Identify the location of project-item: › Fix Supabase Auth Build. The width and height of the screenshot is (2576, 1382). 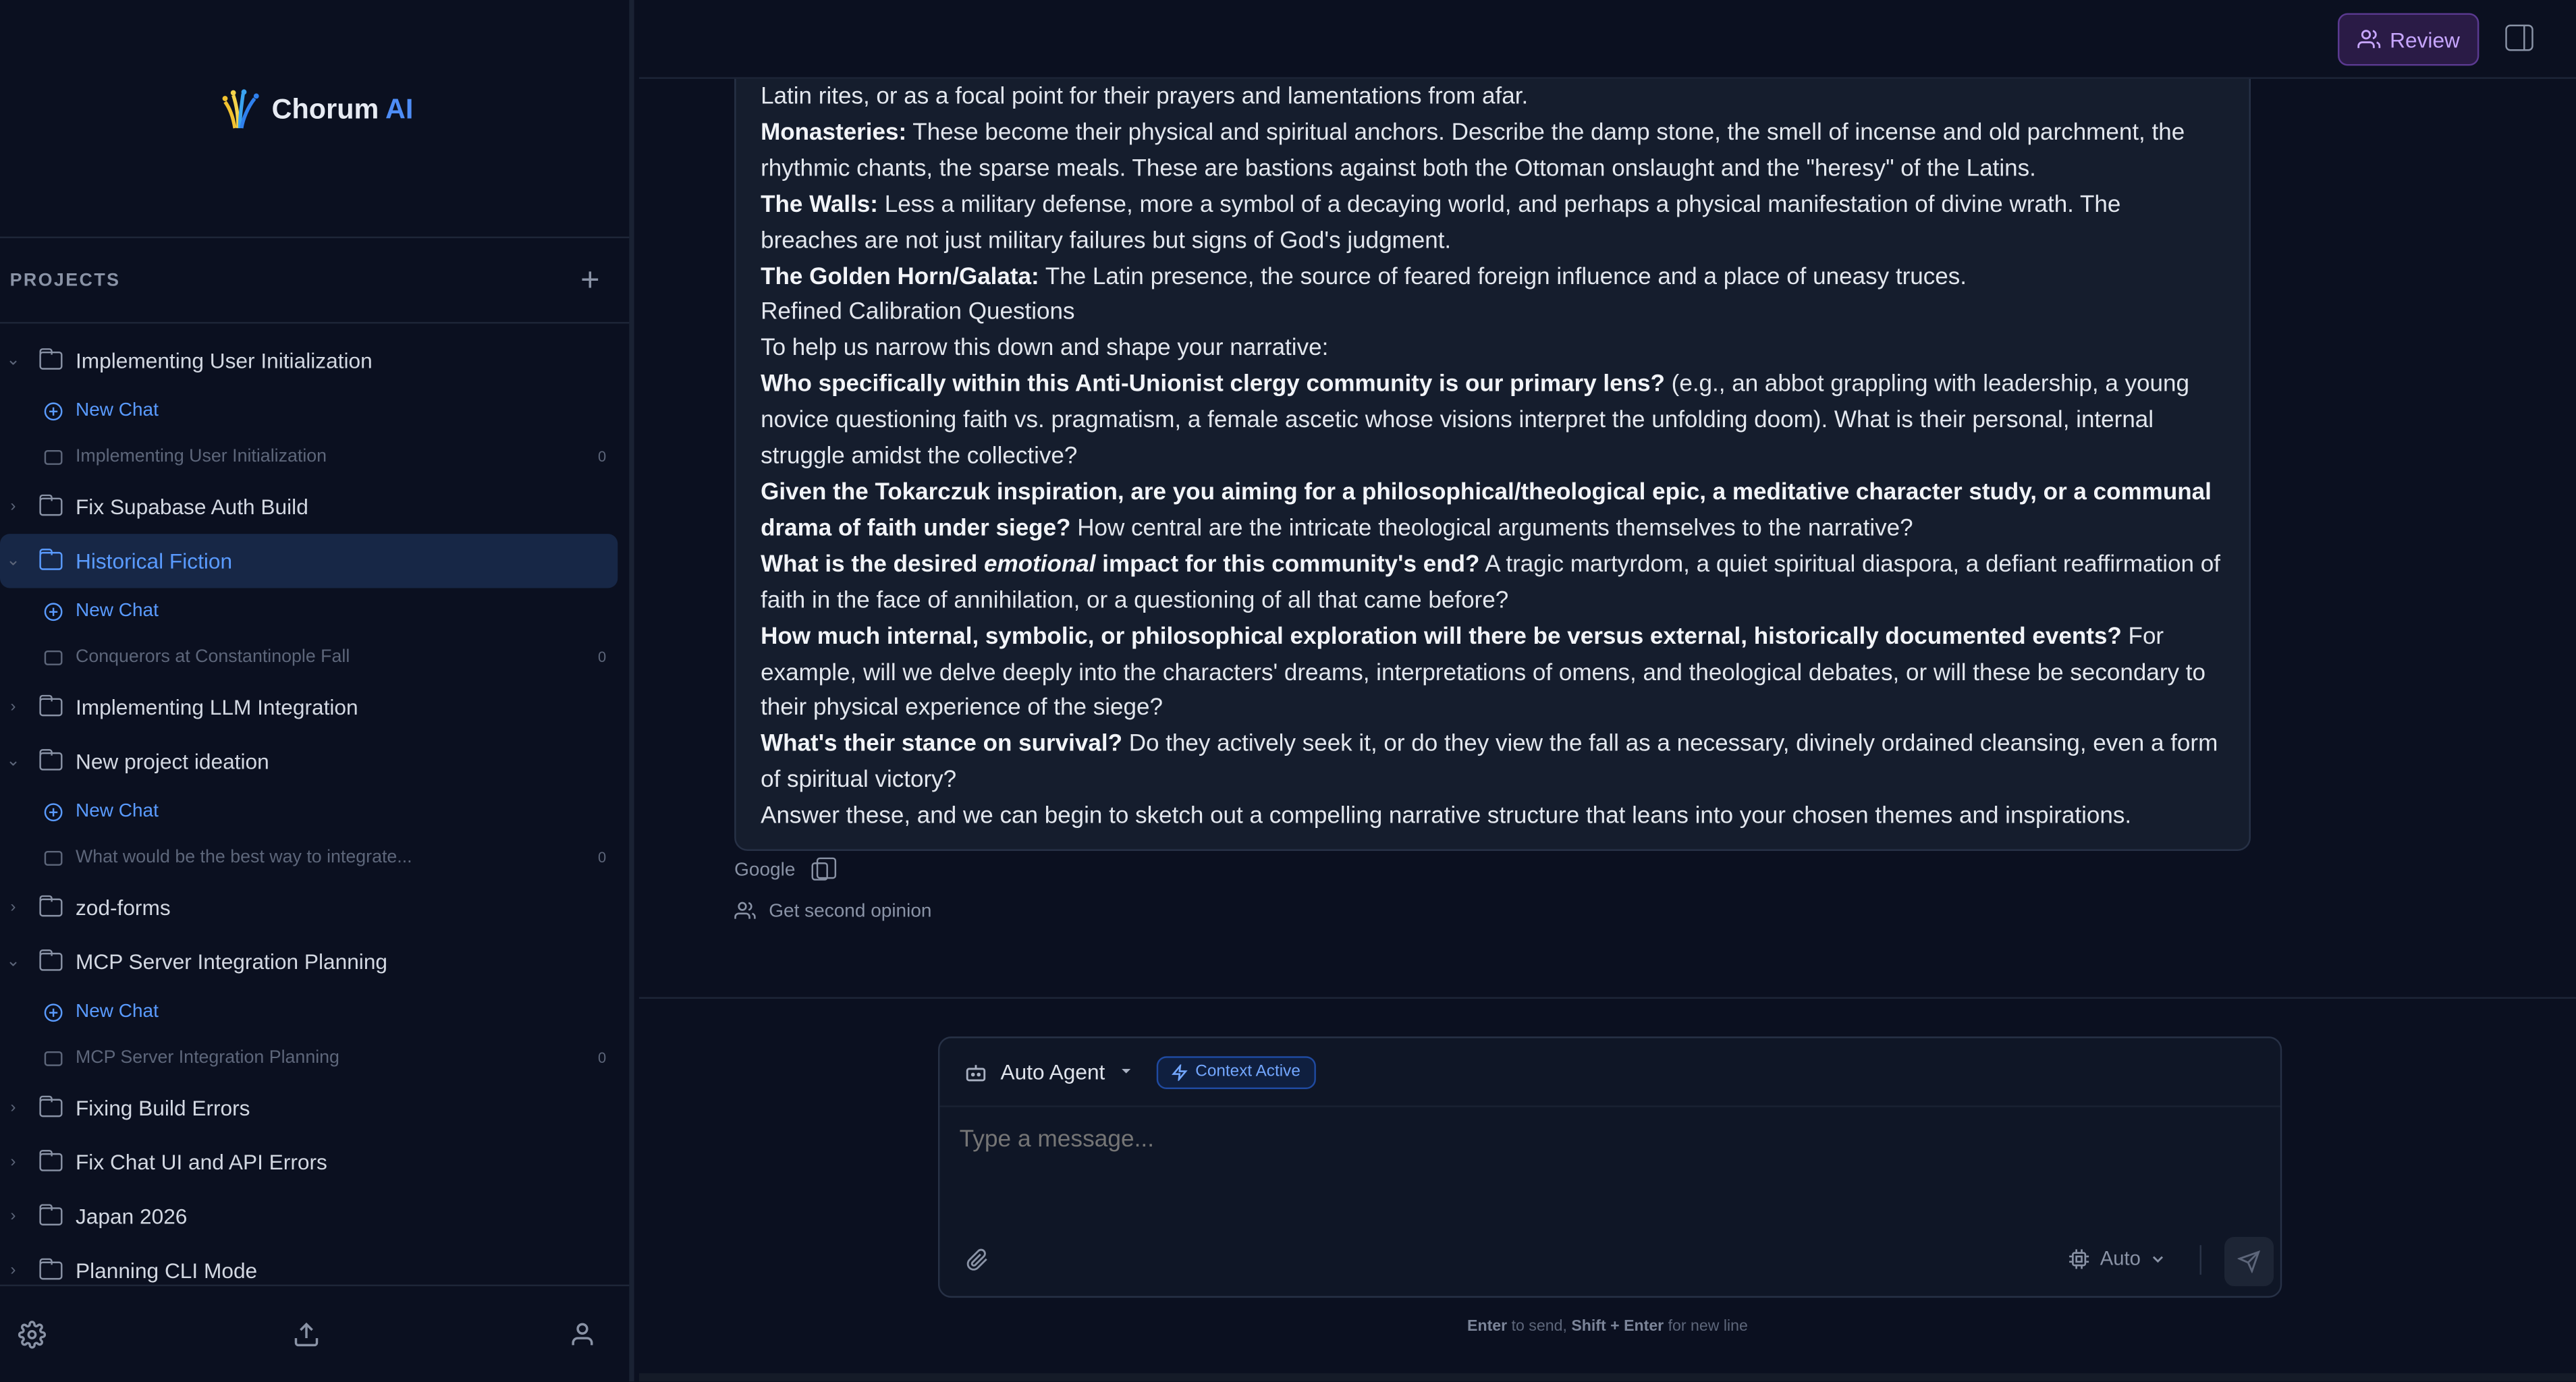
(309, 507).